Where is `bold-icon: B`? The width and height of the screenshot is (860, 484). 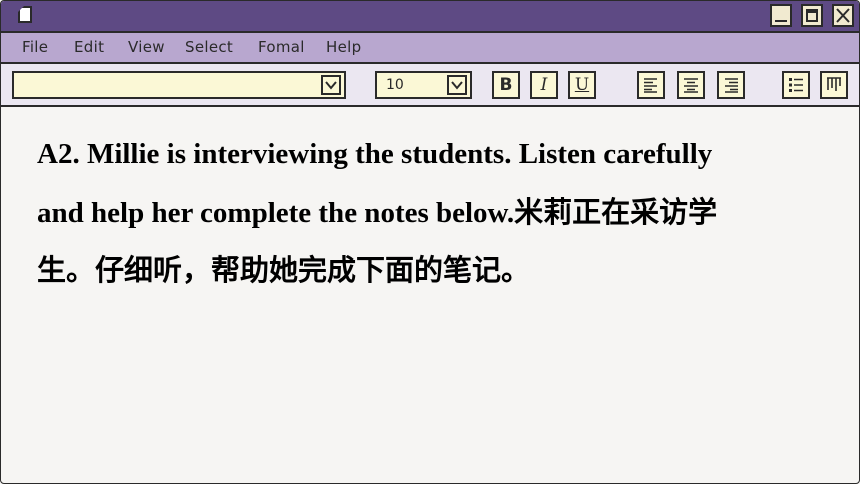
bold-icon: B is located at coordinates (506, 85).